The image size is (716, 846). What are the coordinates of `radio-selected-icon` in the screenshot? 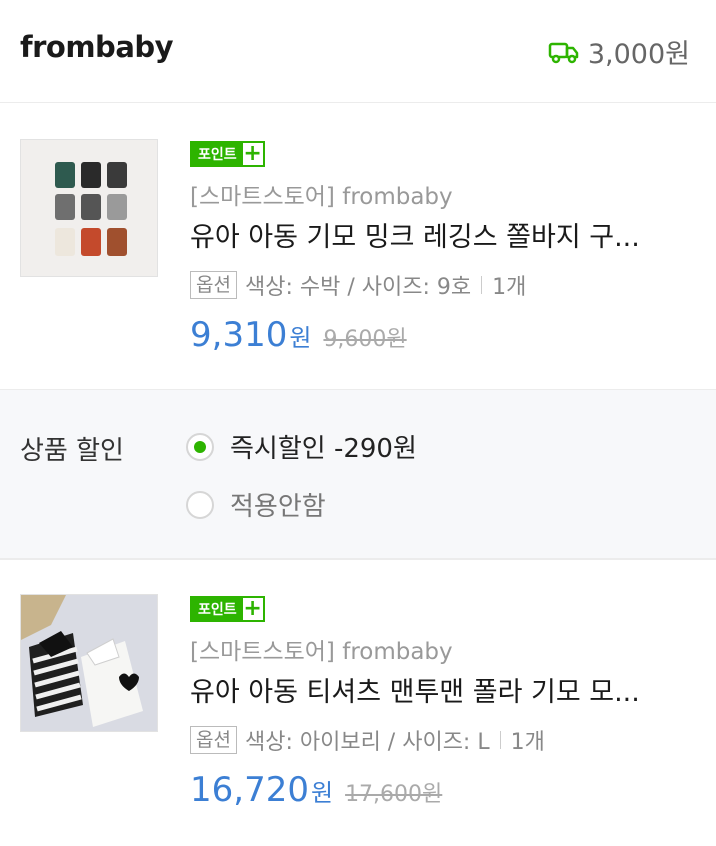 It's located at (200, 446).